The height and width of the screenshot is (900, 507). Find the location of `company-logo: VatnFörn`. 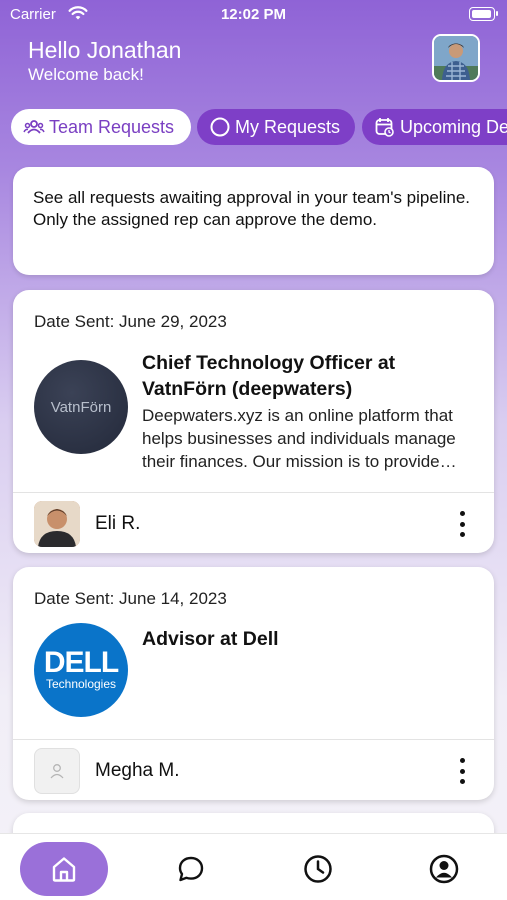

company-logo: VatnFörn is located at coordinates (81, 407).